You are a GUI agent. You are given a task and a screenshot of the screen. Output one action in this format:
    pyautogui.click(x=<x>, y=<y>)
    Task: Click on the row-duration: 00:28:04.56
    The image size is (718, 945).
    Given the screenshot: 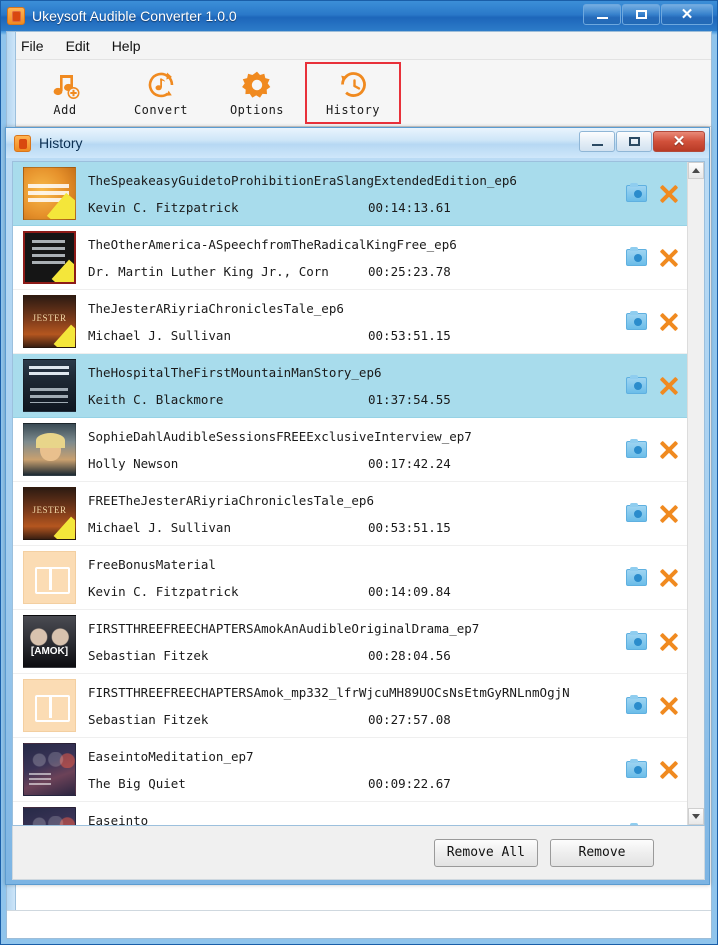 What is the action you would take?
    pyautogui.click(x=409, y=655)
    